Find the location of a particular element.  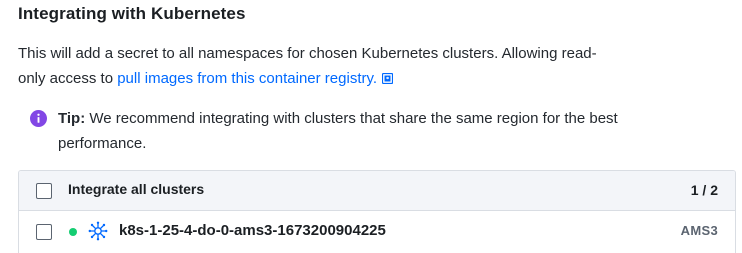

info-icon is located at coordinates (38, 118).